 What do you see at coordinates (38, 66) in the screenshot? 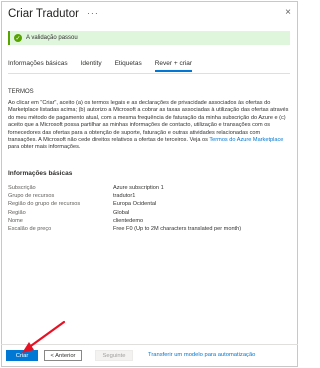
I see `tab-basics: Informações básicas` at bounding box center [38, 66].